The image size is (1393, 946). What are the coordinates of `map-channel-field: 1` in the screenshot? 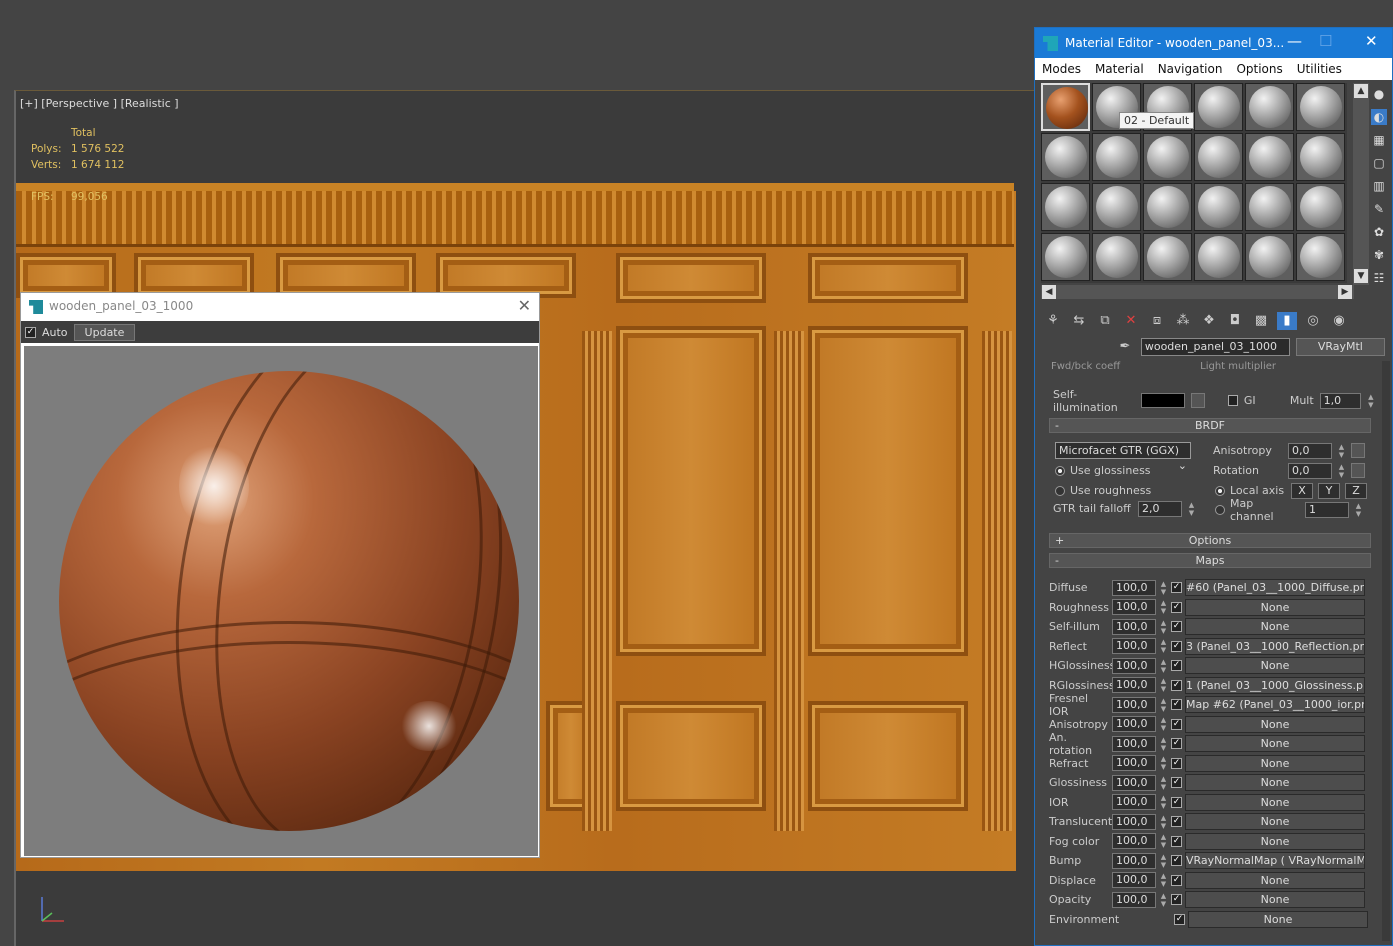 It's located at (1327, 509).